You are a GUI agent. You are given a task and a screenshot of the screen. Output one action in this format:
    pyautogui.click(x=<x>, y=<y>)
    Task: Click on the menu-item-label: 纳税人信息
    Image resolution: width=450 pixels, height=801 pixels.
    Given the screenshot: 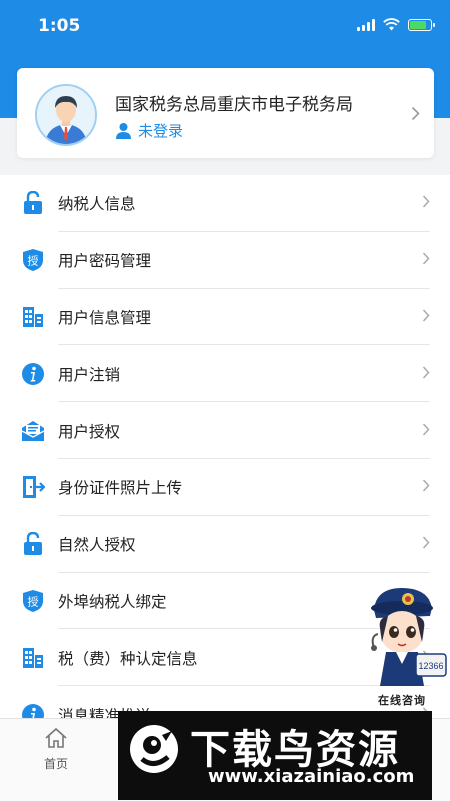 What is the action you would take?
    pyautogui.click(x=97, y=204)
    